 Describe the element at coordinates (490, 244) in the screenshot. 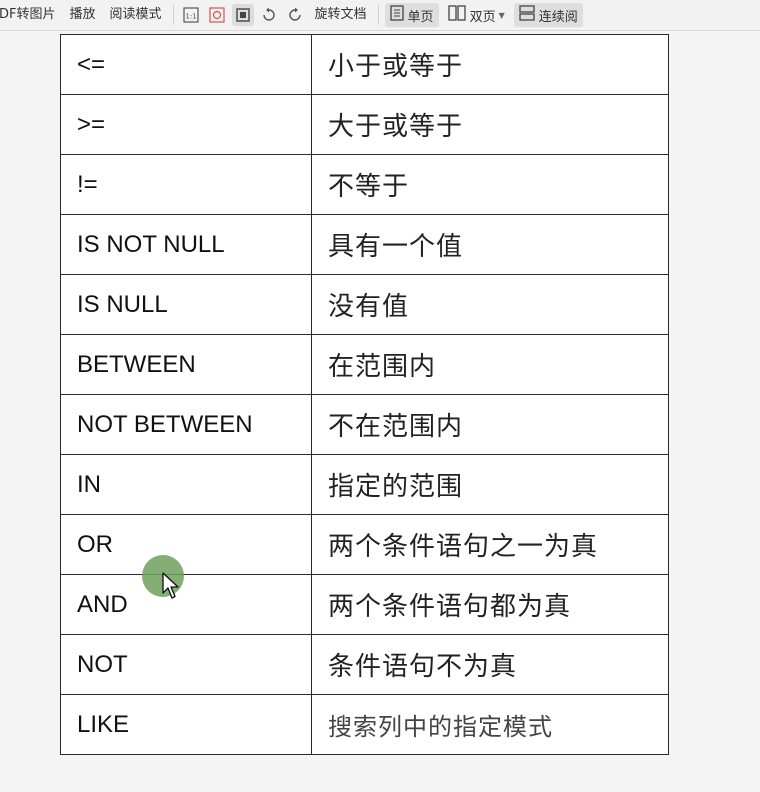

I see `description-cell: 具有一个值` at that location.